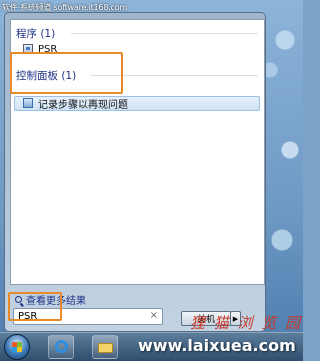  What do you see at coordinates (154, 315) in the screenshot?
I see `clear-icon: ×` at bounding box center [154, 315].